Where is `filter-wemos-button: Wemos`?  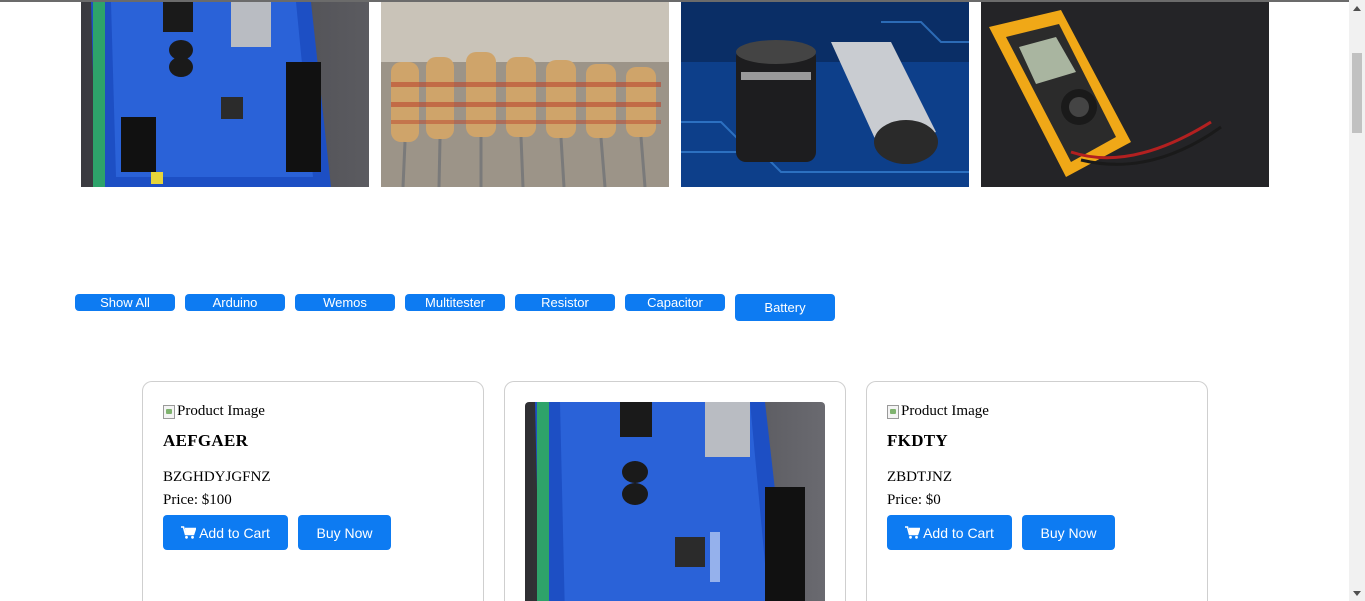
filter-wemos-button: Wemos is located at coordinates (345, 302).